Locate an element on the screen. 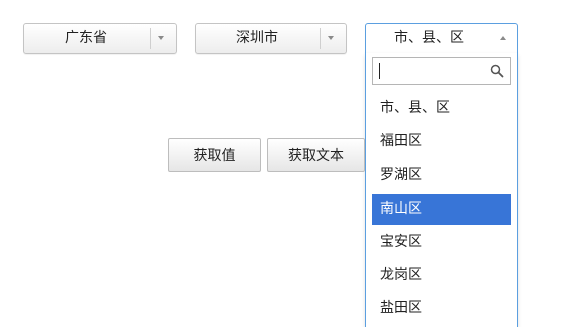 This screenshot has width=575, height=327. district-option: 市、县、区 is located at coordinates (441, 108).